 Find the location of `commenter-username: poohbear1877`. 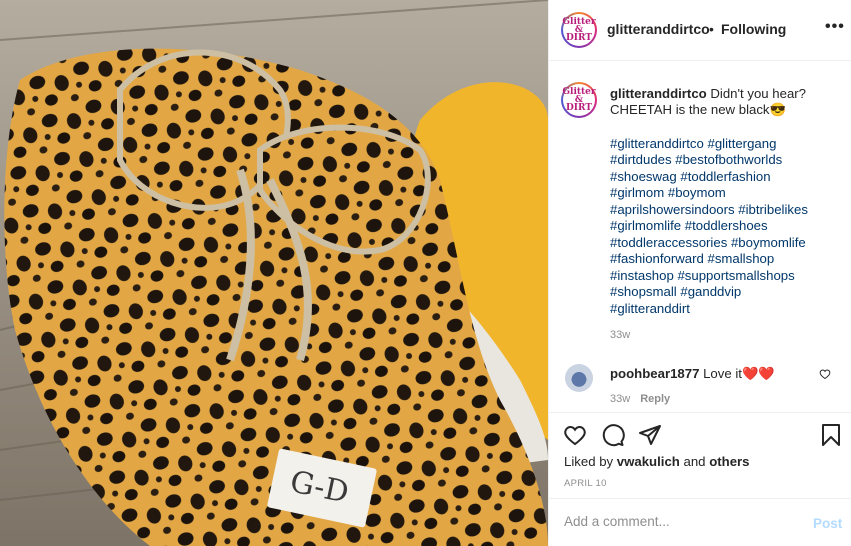

commenter-username: poohbear1877 is located at coordinates (654, 373).